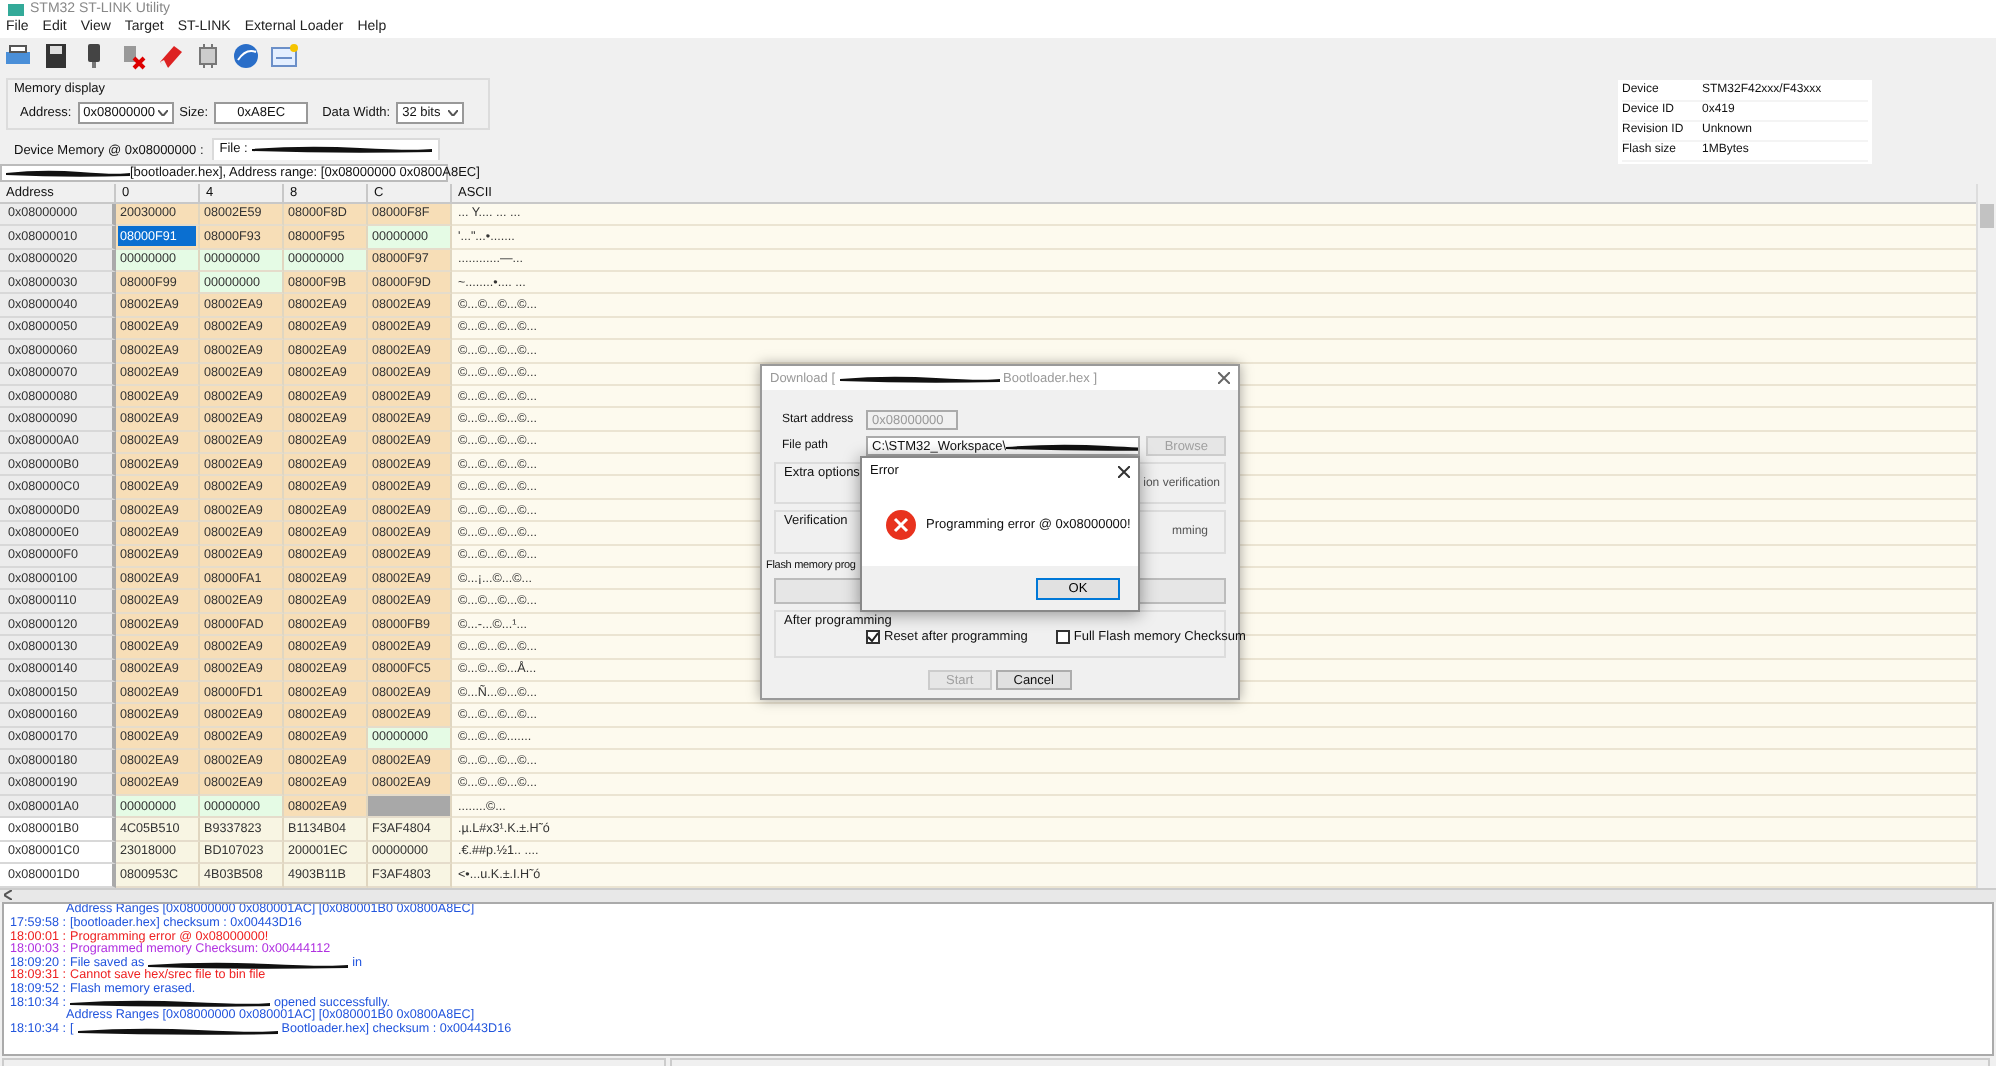  Describe the element at coordinates (410, 807) in the screenshot. I see `hex-cell` at that location.